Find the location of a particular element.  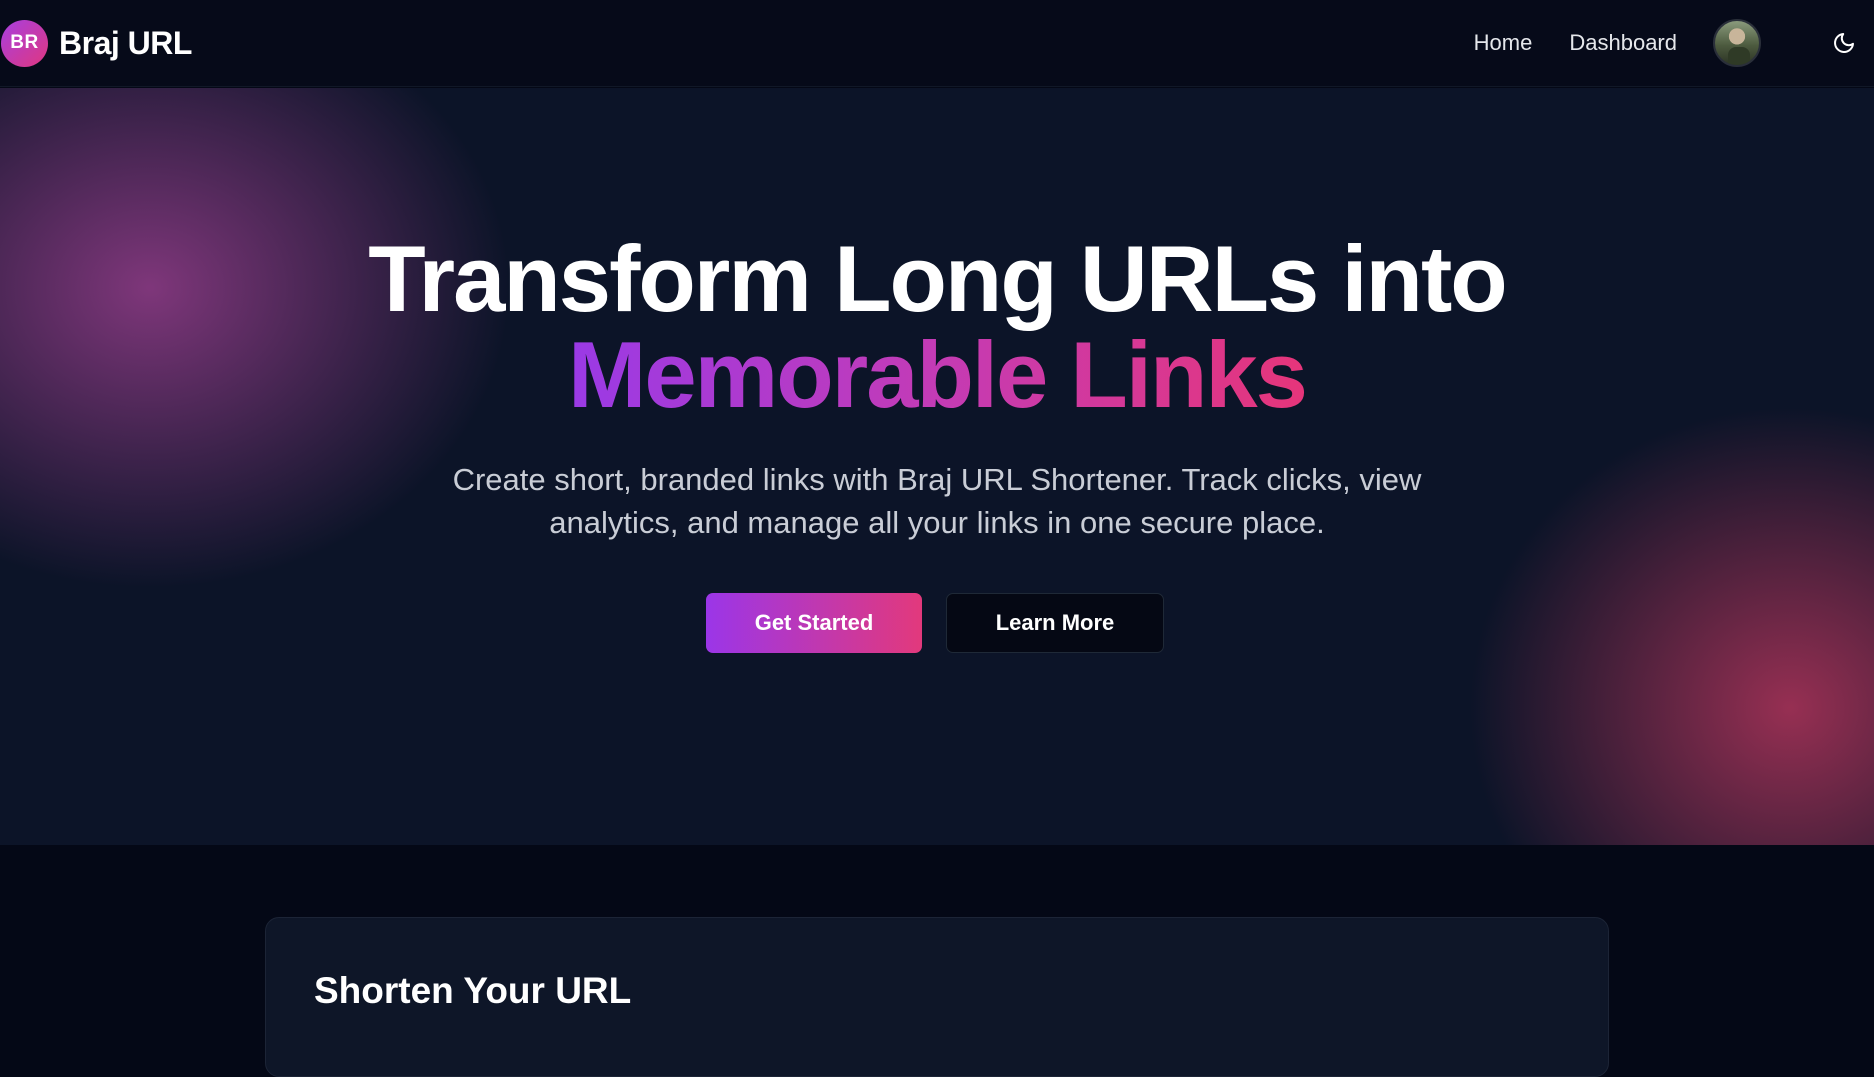

brand-name: Braj URL is located at coordinates (125, 43).